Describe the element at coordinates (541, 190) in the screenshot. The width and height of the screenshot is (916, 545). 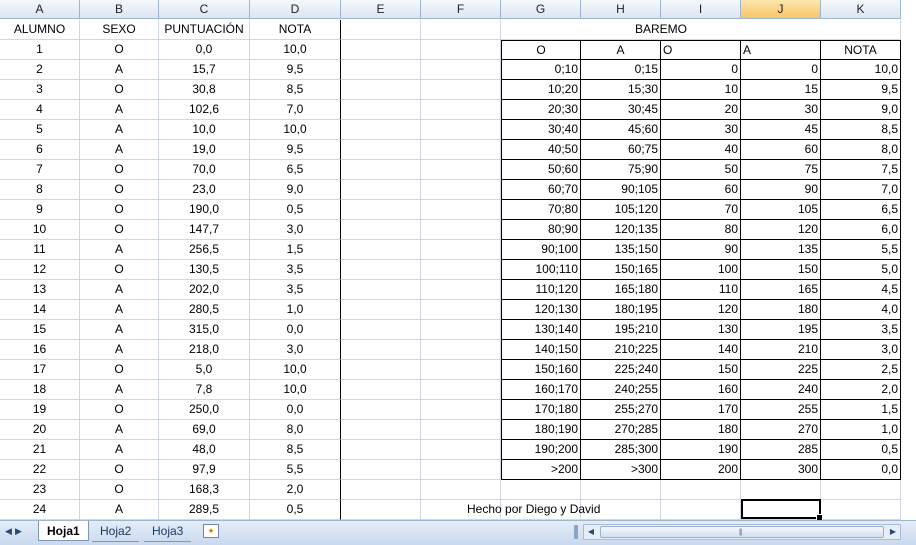
I see `cell-g9: 60;70` at that location.